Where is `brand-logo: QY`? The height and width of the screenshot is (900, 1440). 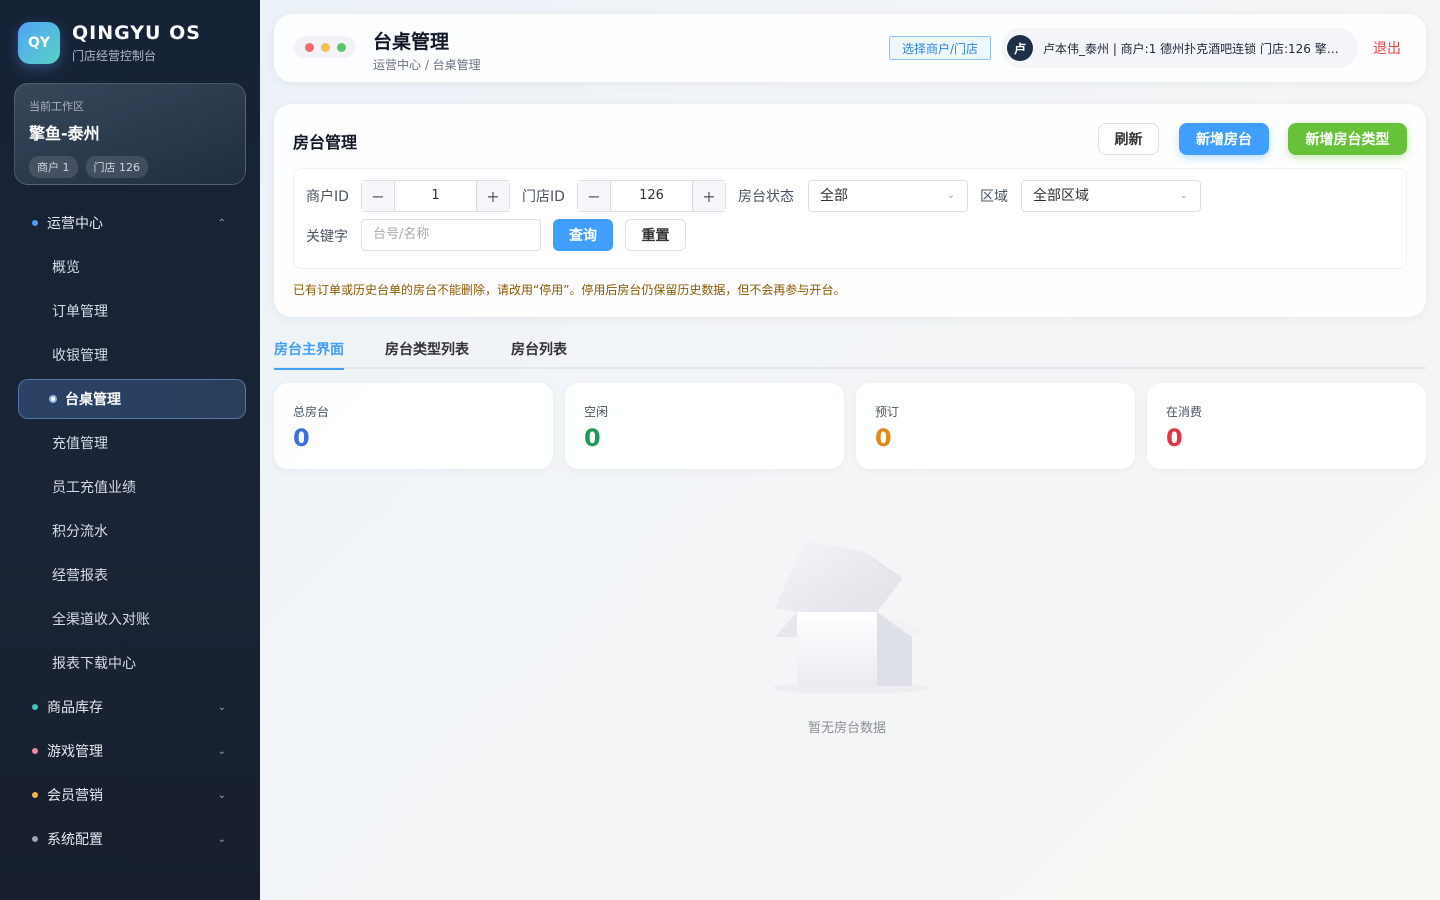 brand-logo: QY is located at coordinates (39, 43).